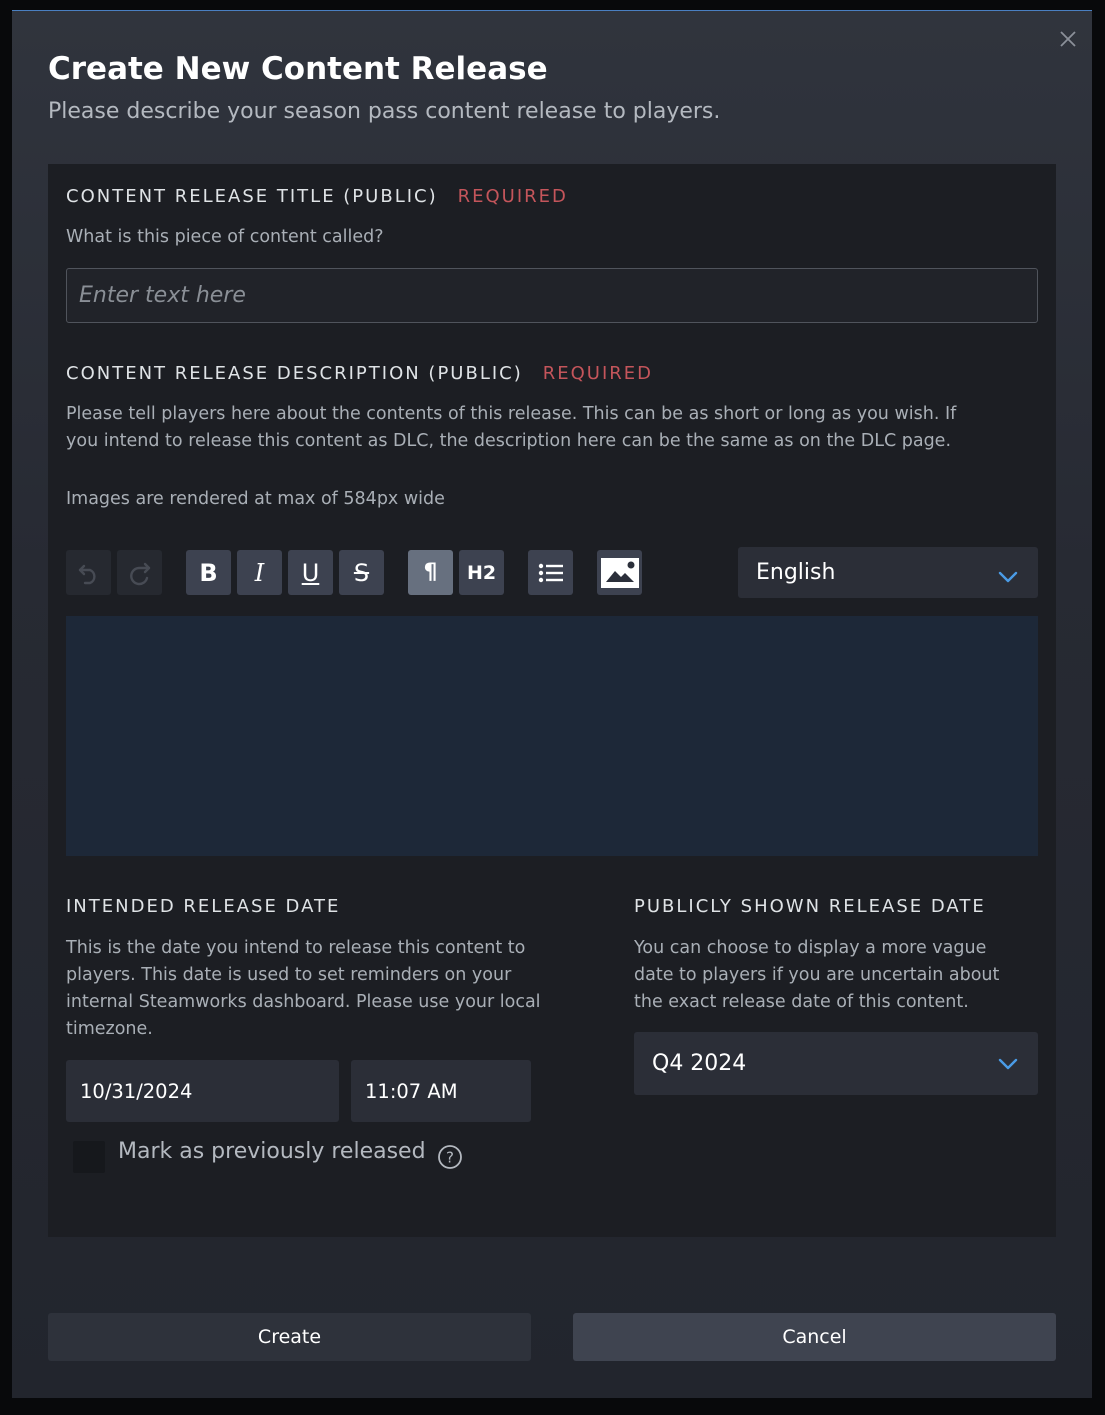 This screenshot has height=1415, width=1105. What do you see at coordinates (552, 295) in the screenshot?
I see `content-title-input` at bounding box center [552, 295].